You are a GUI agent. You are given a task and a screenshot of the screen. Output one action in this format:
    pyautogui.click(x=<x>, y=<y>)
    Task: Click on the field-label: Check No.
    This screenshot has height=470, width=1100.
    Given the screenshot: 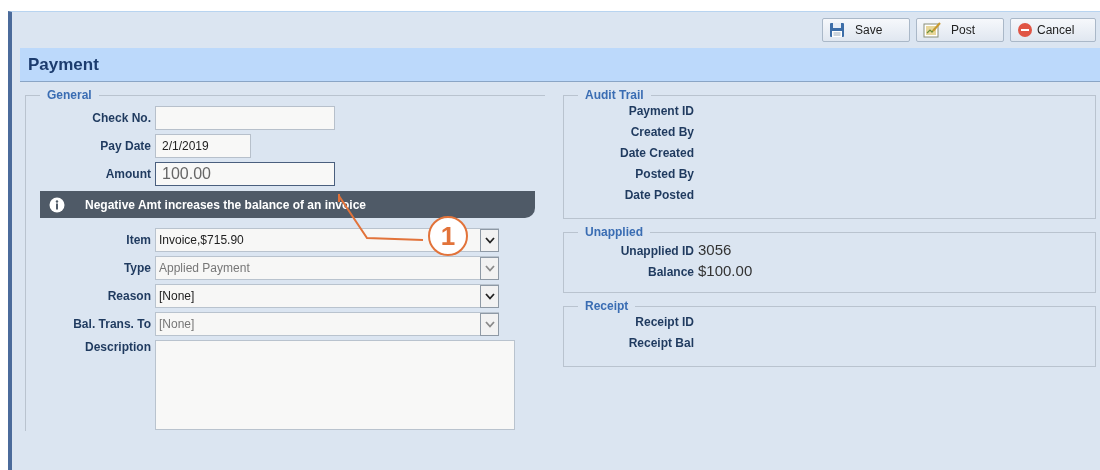 What is the action you would take?
    pyautogui.click(x=121, y=118)
    